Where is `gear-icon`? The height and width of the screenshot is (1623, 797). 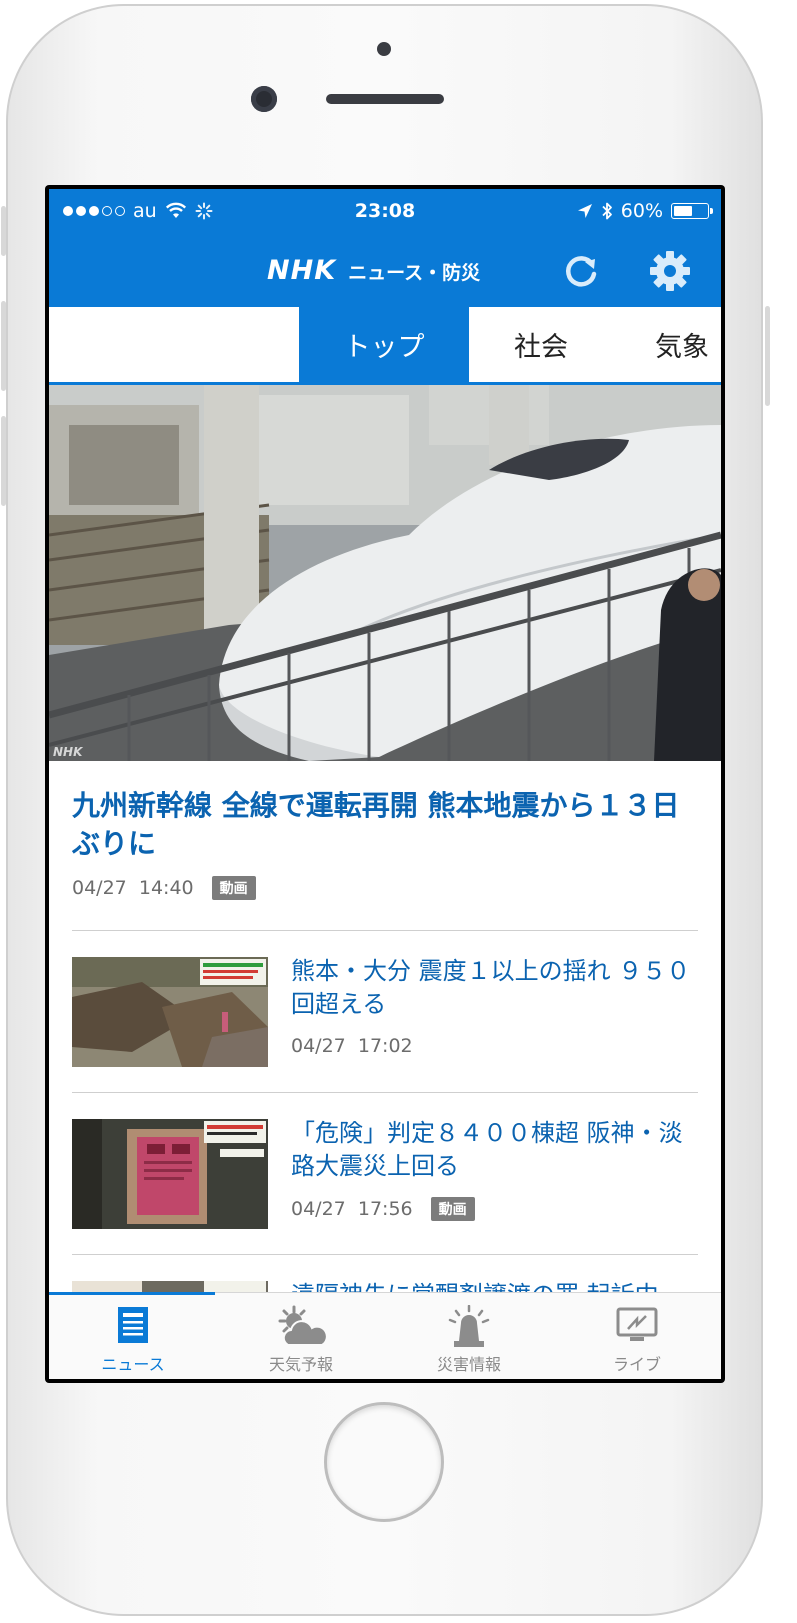 gear-icon is located at coordinates (670, 271).